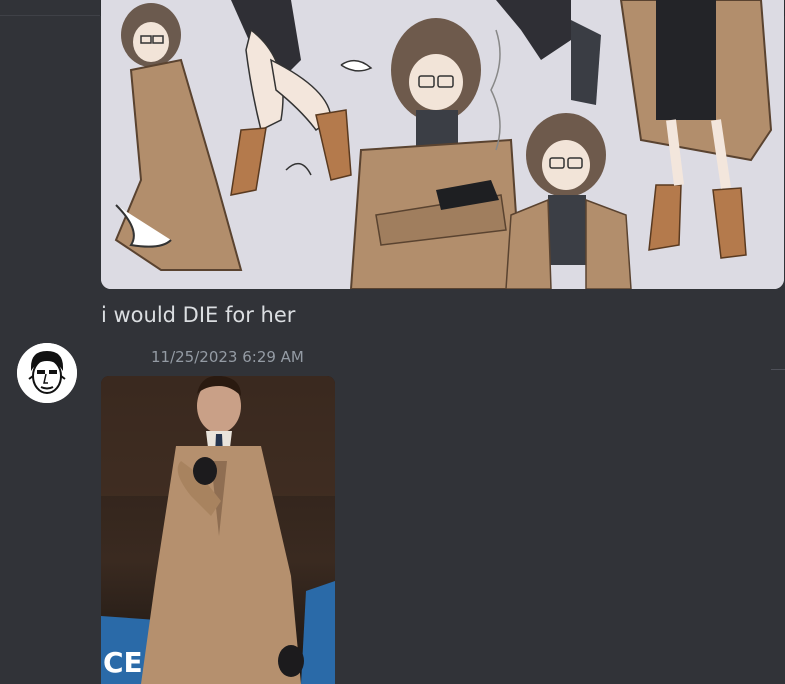 Image resolution: width=785 pixels, height=684 pixels. I want to click on divider, so click(778, 369).